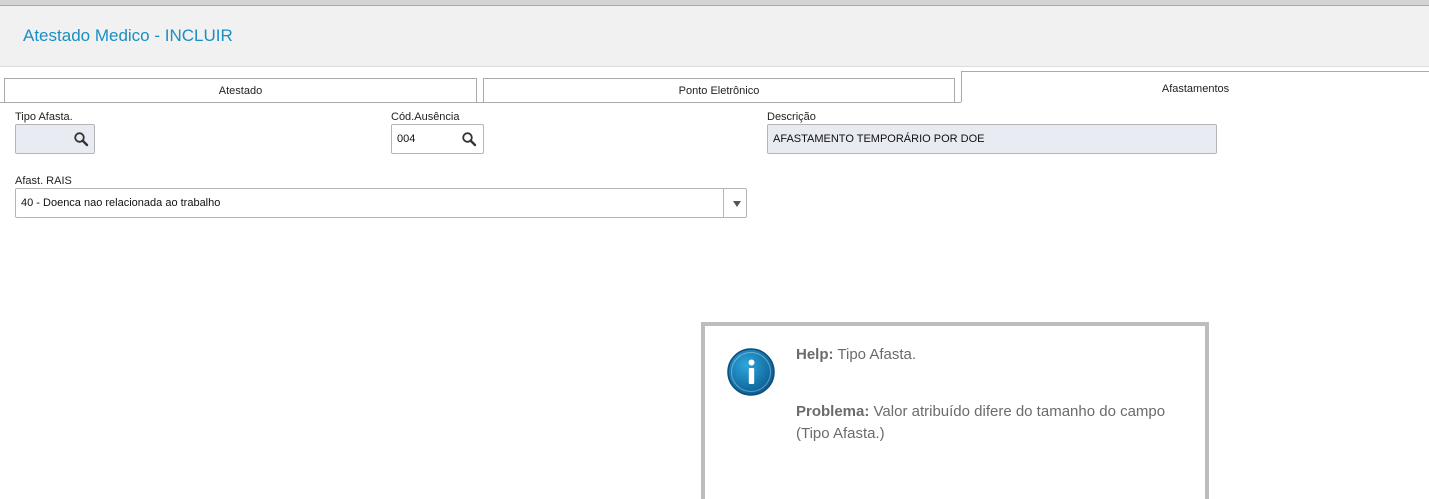 Image resolution: width=1429 pixels, height=499 pixels. I want to click on tab-ponto-eletronico: Ponto Eletrônico, so click(719, 90).